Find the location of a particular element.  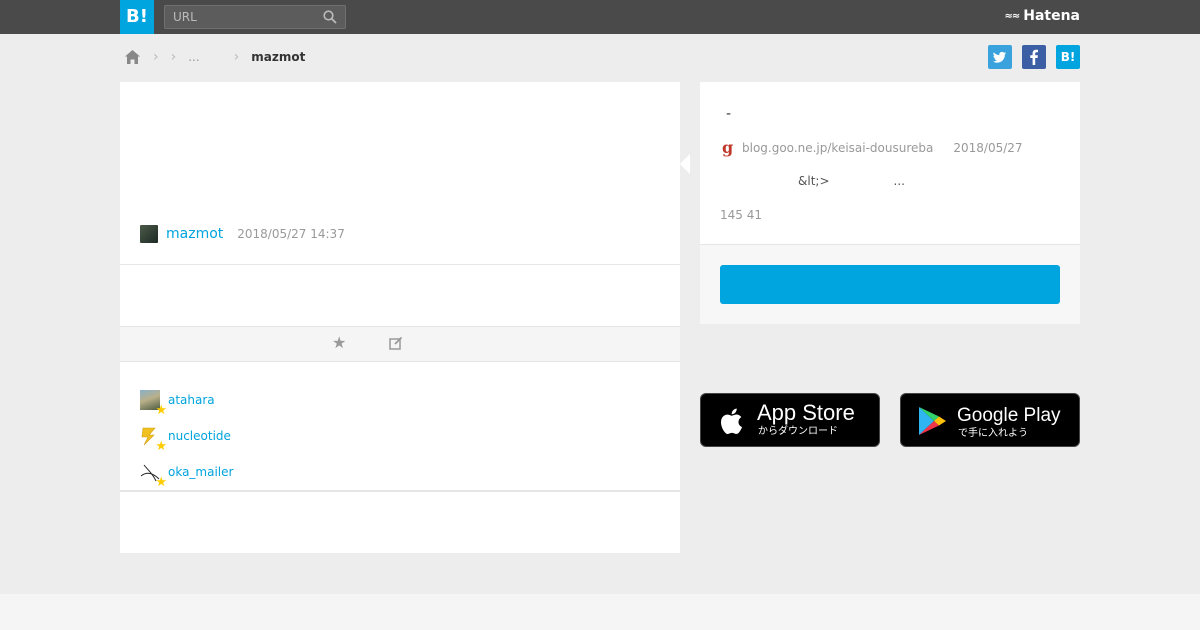

avatar is located at coordinates (149, 234).